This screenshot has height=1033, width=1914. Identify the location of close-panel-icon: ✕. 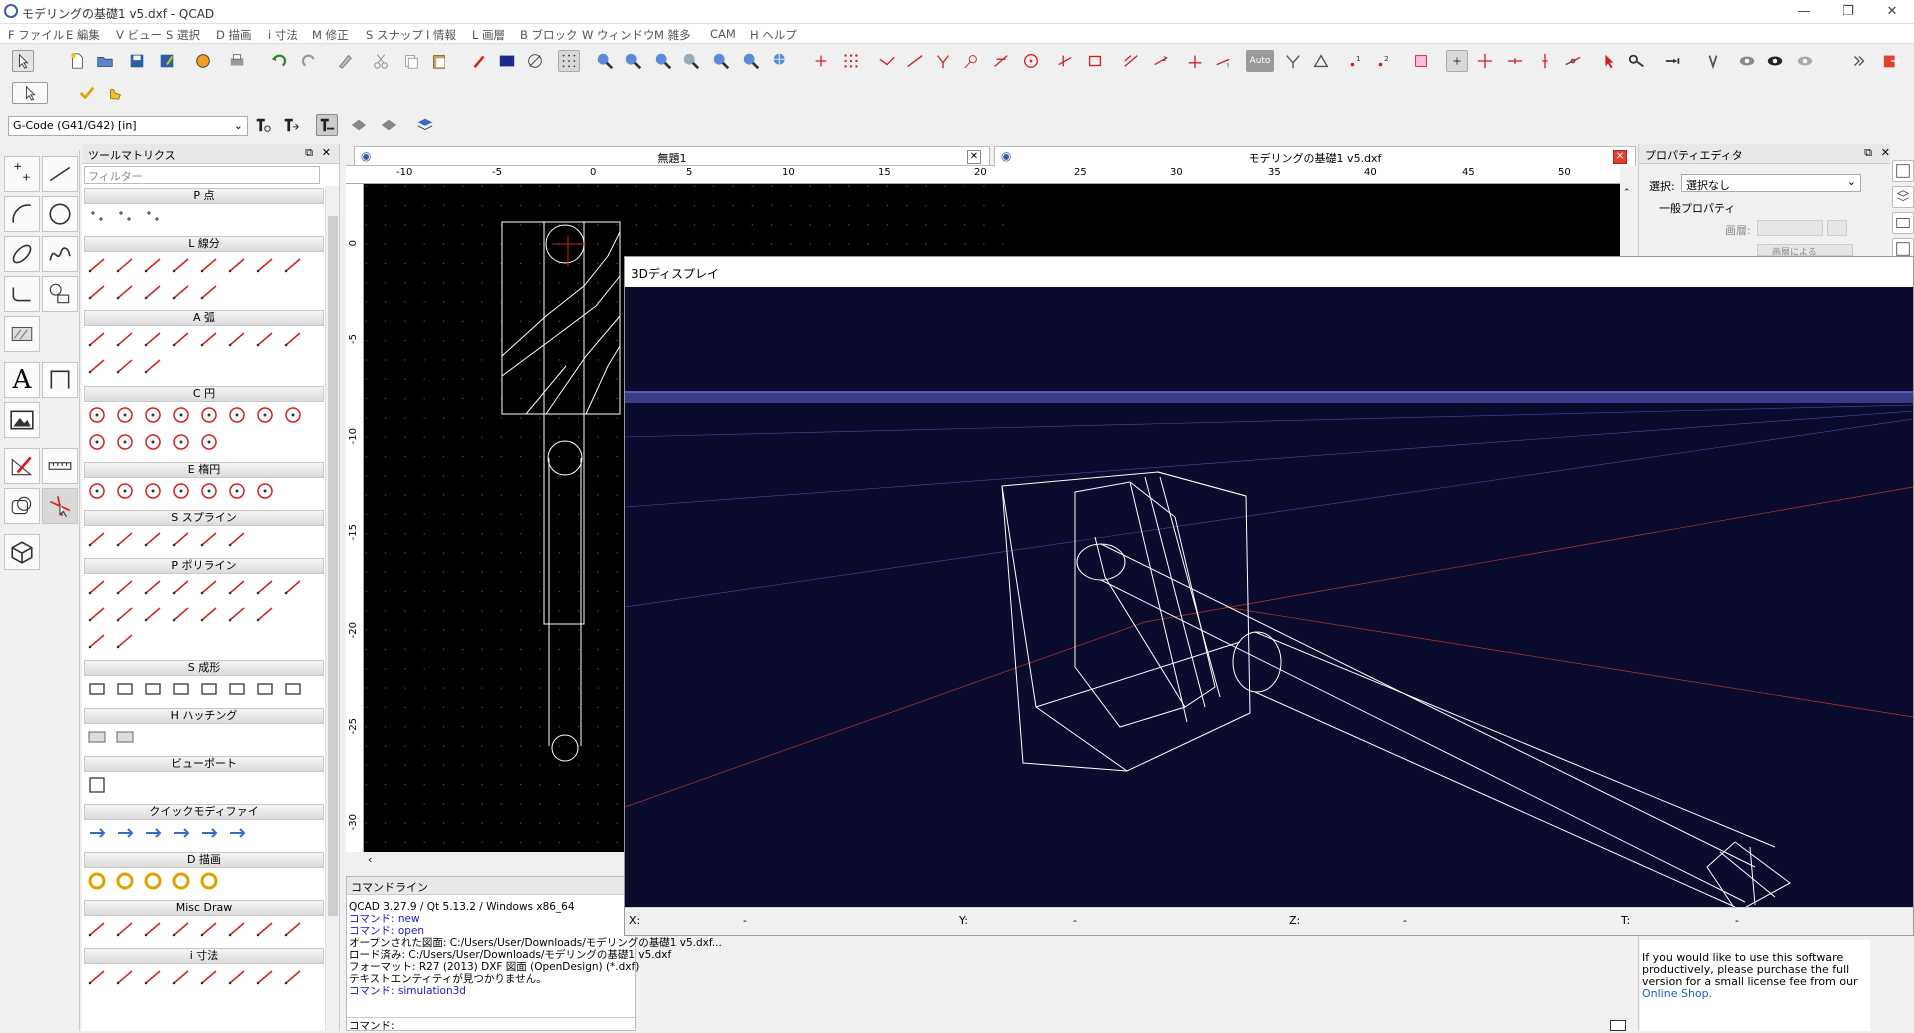
(326, 152).